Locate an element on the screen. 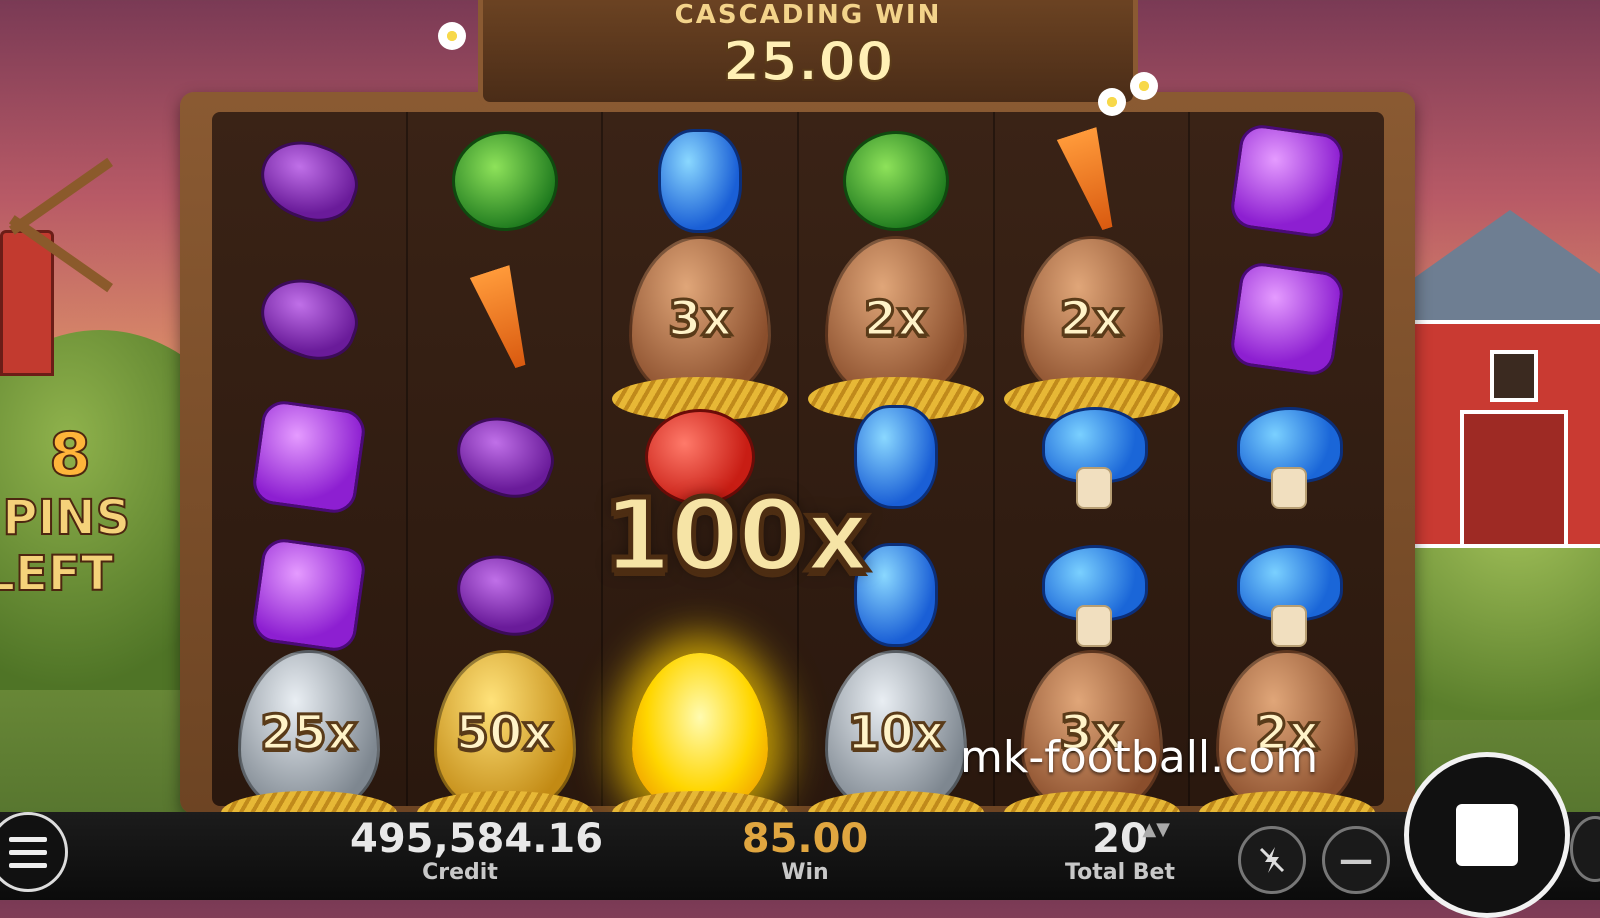 The height and width of the screenshot is (918, 1600). credit-display: 495,584.16 Credit is located at coordinates (477, 850).